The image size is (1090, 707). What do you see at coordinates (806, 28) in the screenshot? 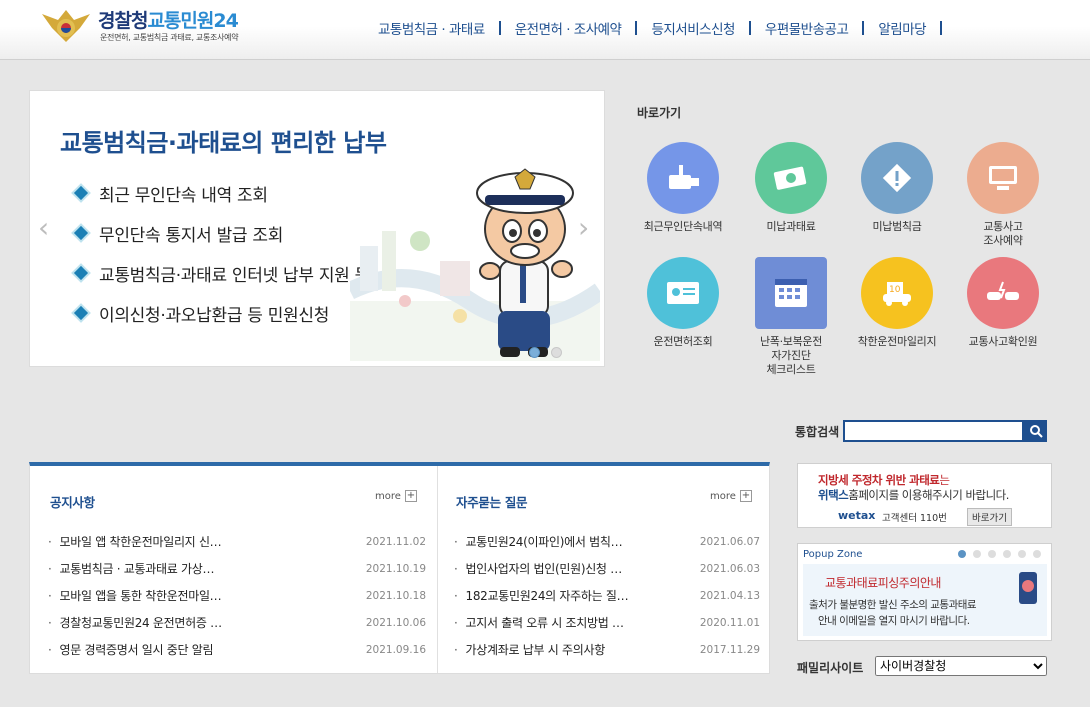
I see `nav-mail-return: 우편물반송공고` at bounding box center [806, 28].